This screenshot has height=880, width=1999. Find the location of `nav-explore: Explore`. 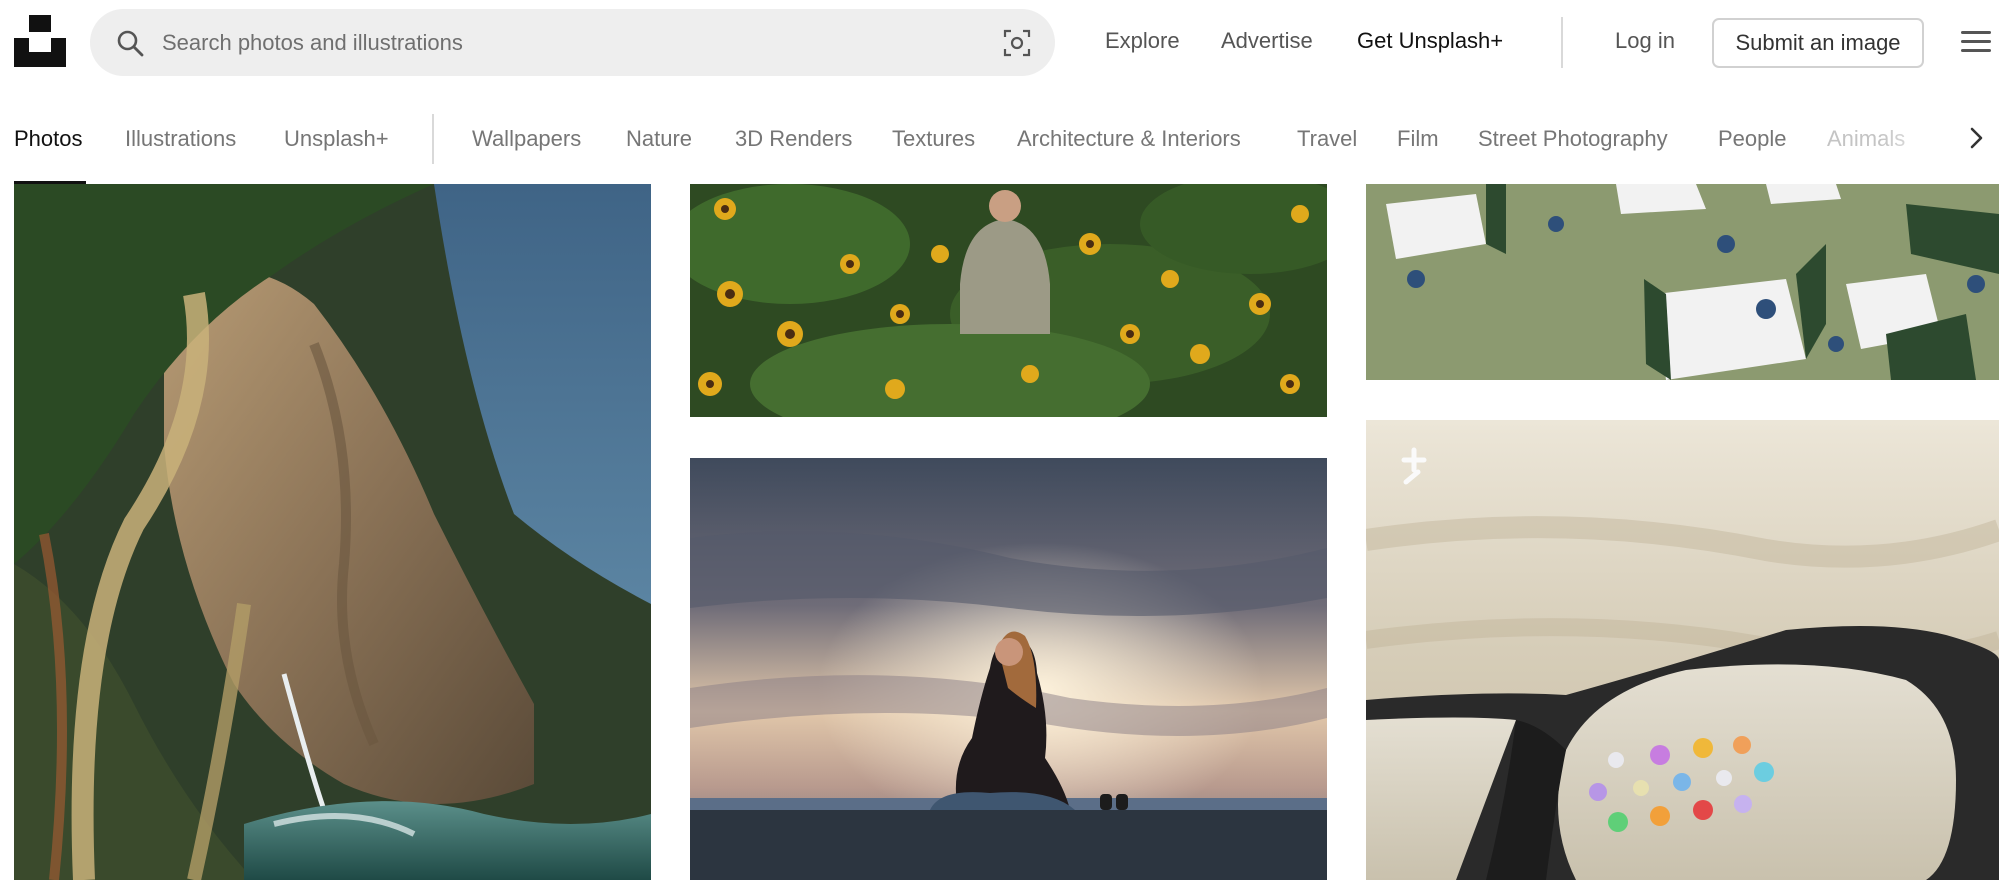

nav-explore: Explore is located at coordinates (1142, 41).